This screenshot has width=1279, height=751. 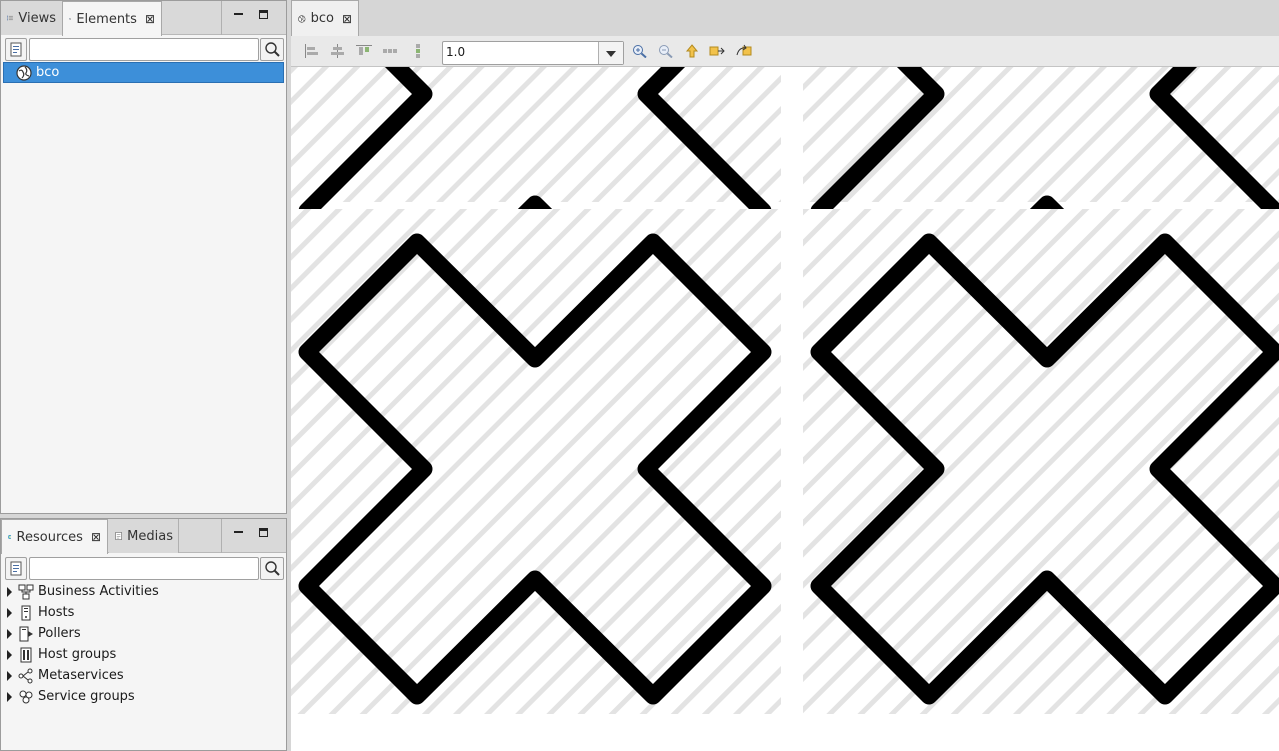 I want to click on editor-toolbar: 1.0, so click(x=785, y=51).